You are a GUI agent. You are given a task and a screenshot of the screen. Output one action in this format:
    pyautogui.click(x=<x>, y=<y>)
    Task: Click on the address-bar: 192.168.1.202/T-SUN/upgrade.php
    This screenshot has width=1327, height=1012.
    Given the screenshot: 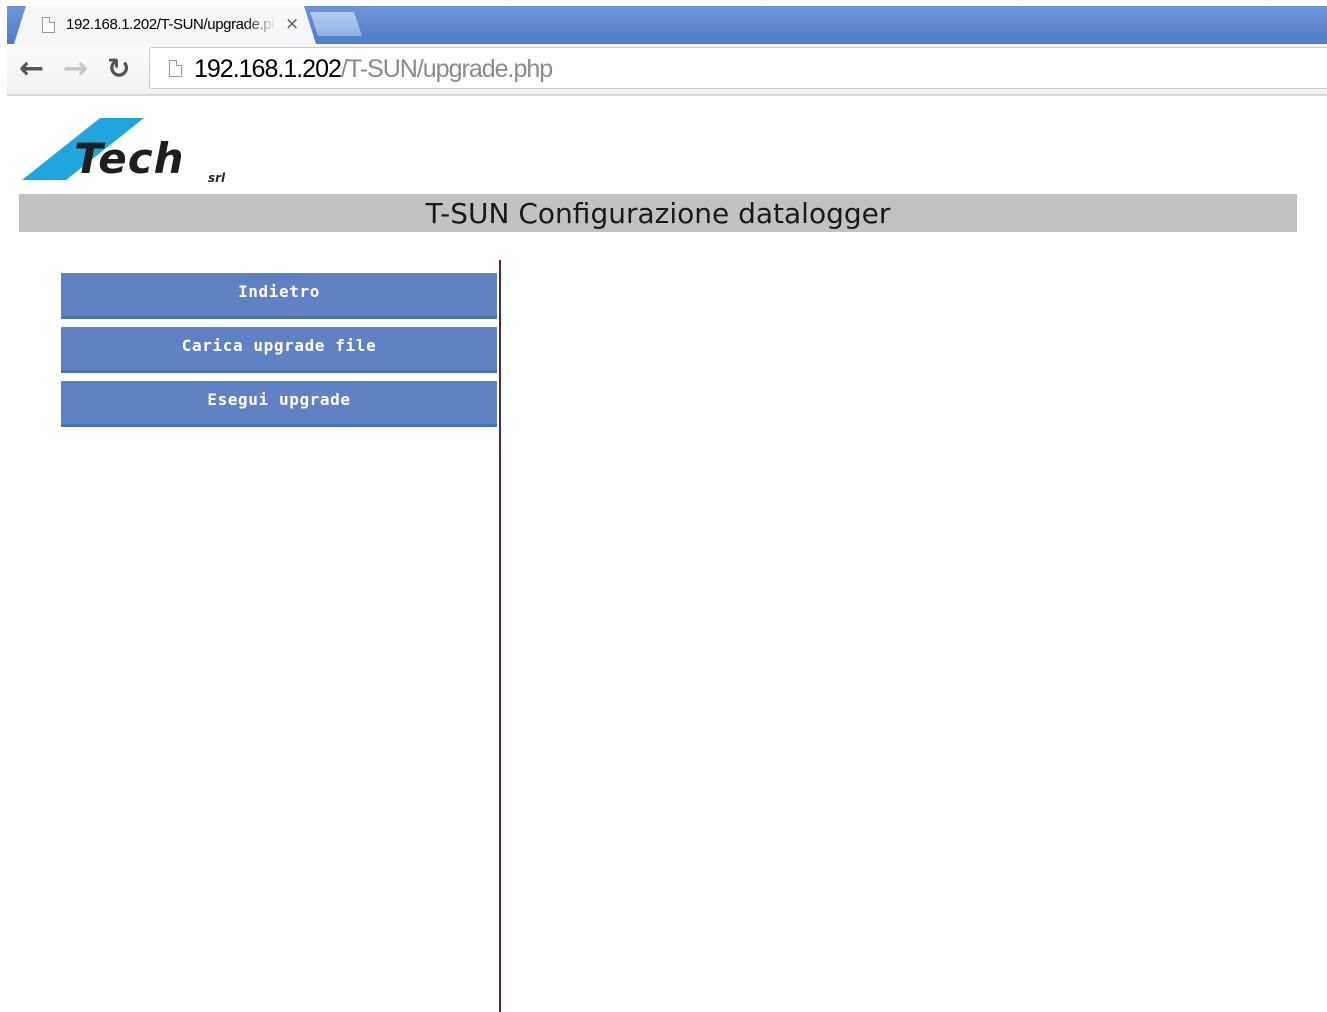 What is the action you would take?
    pyautogui.click(x=738, y=68)
    